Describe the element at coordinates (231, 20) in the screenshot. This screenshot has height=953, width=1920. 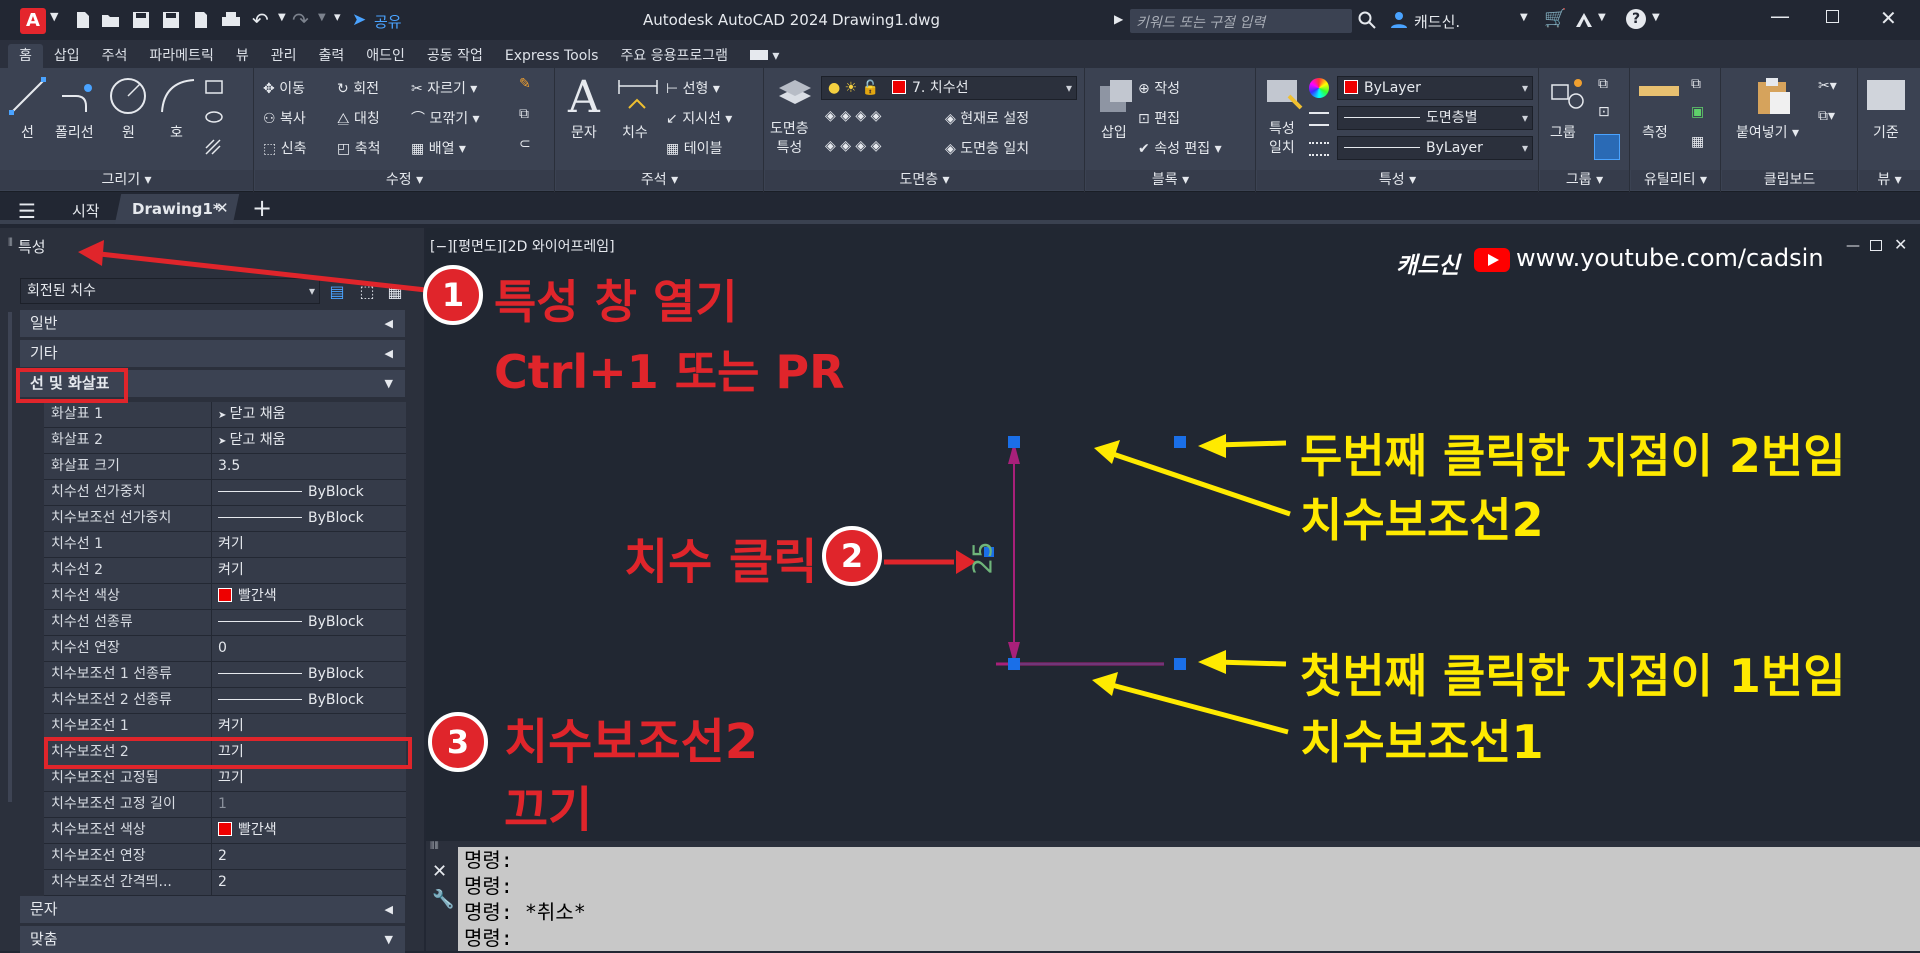
I see `plot-icon` at that location.